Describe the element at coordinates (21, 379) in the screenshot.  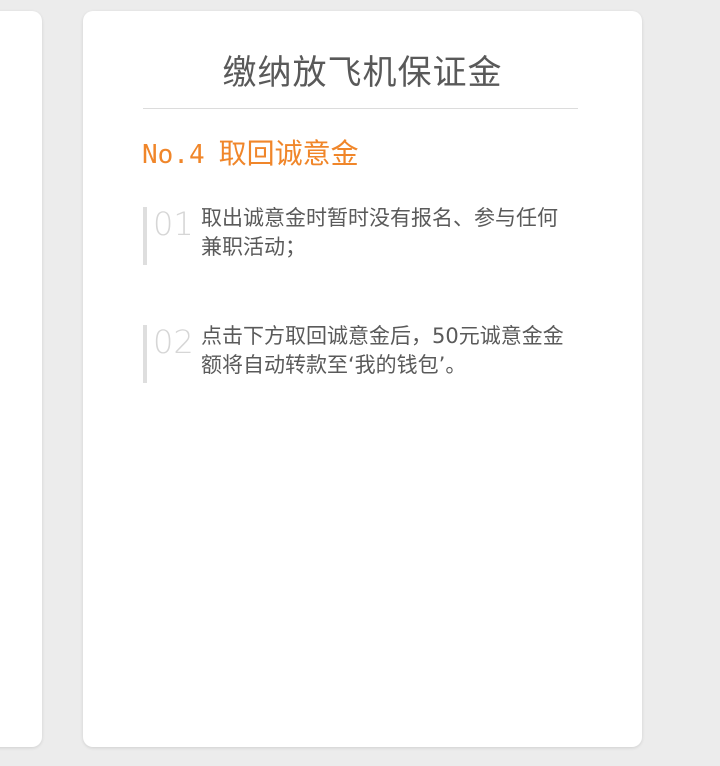
I see `previous-card-edge` at that location.